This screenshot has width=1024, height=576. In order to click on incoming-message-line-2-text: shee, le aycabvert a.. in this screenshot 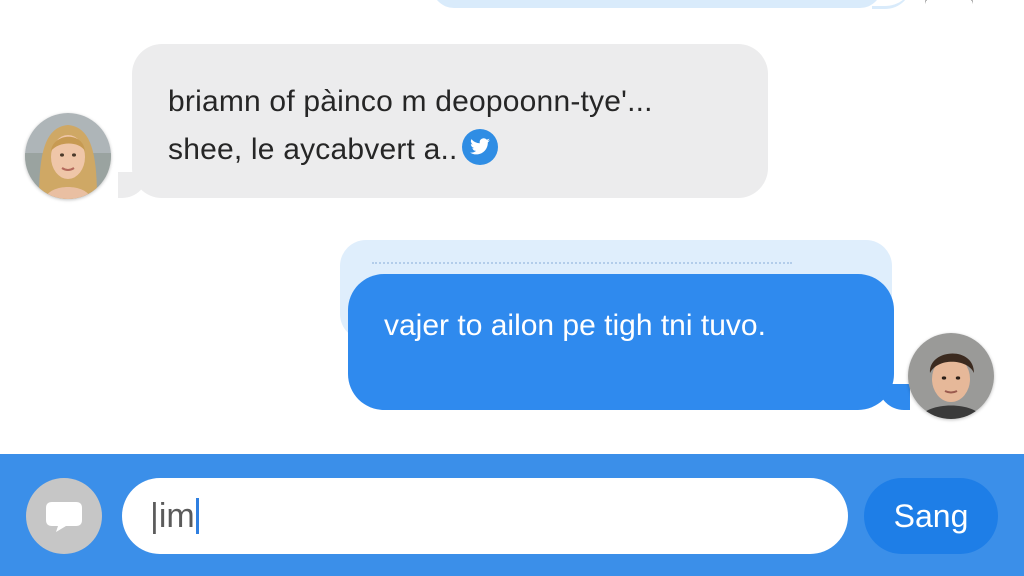, I will do `click(313, 149)`.